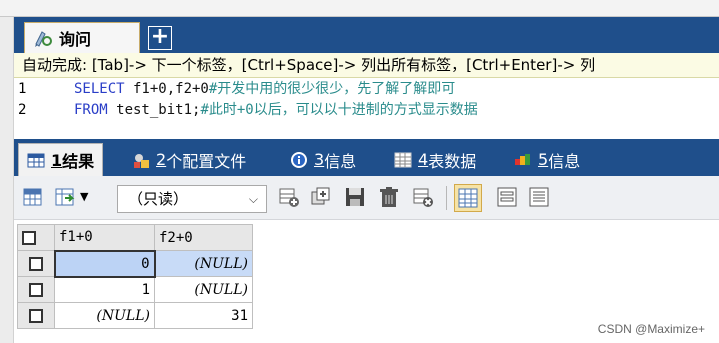 This screenshot has width=719, height=343. I want to click on add-row-icon, so click(289, 197).